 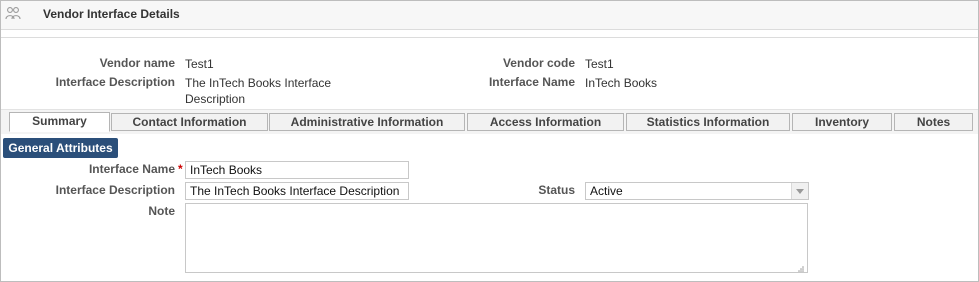 I want to click on tab-access-information: Access Information, so click(x=545, y=122).